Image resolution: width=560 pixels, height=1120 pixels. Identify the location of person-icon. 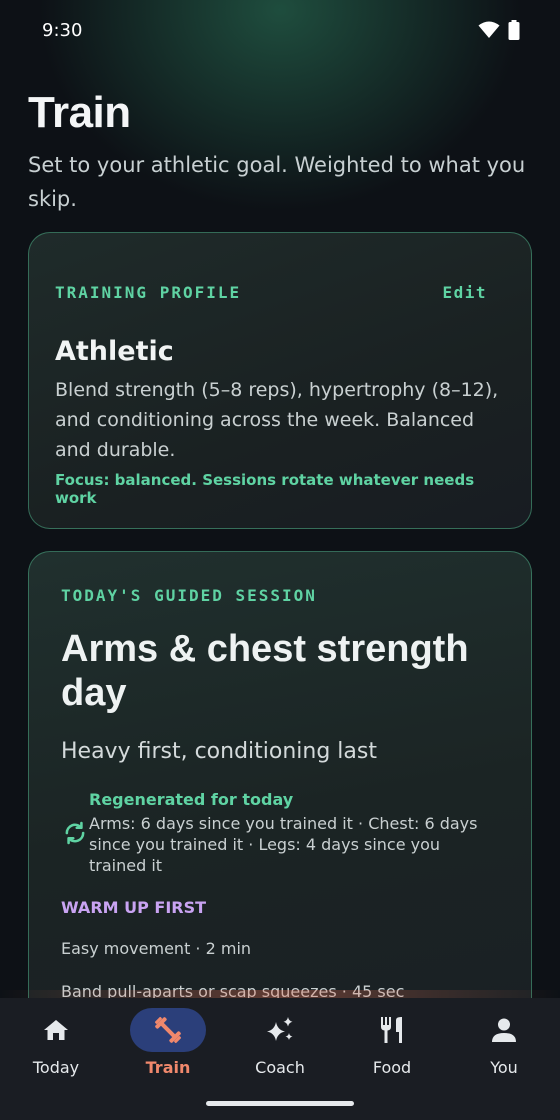
(504, 1030).